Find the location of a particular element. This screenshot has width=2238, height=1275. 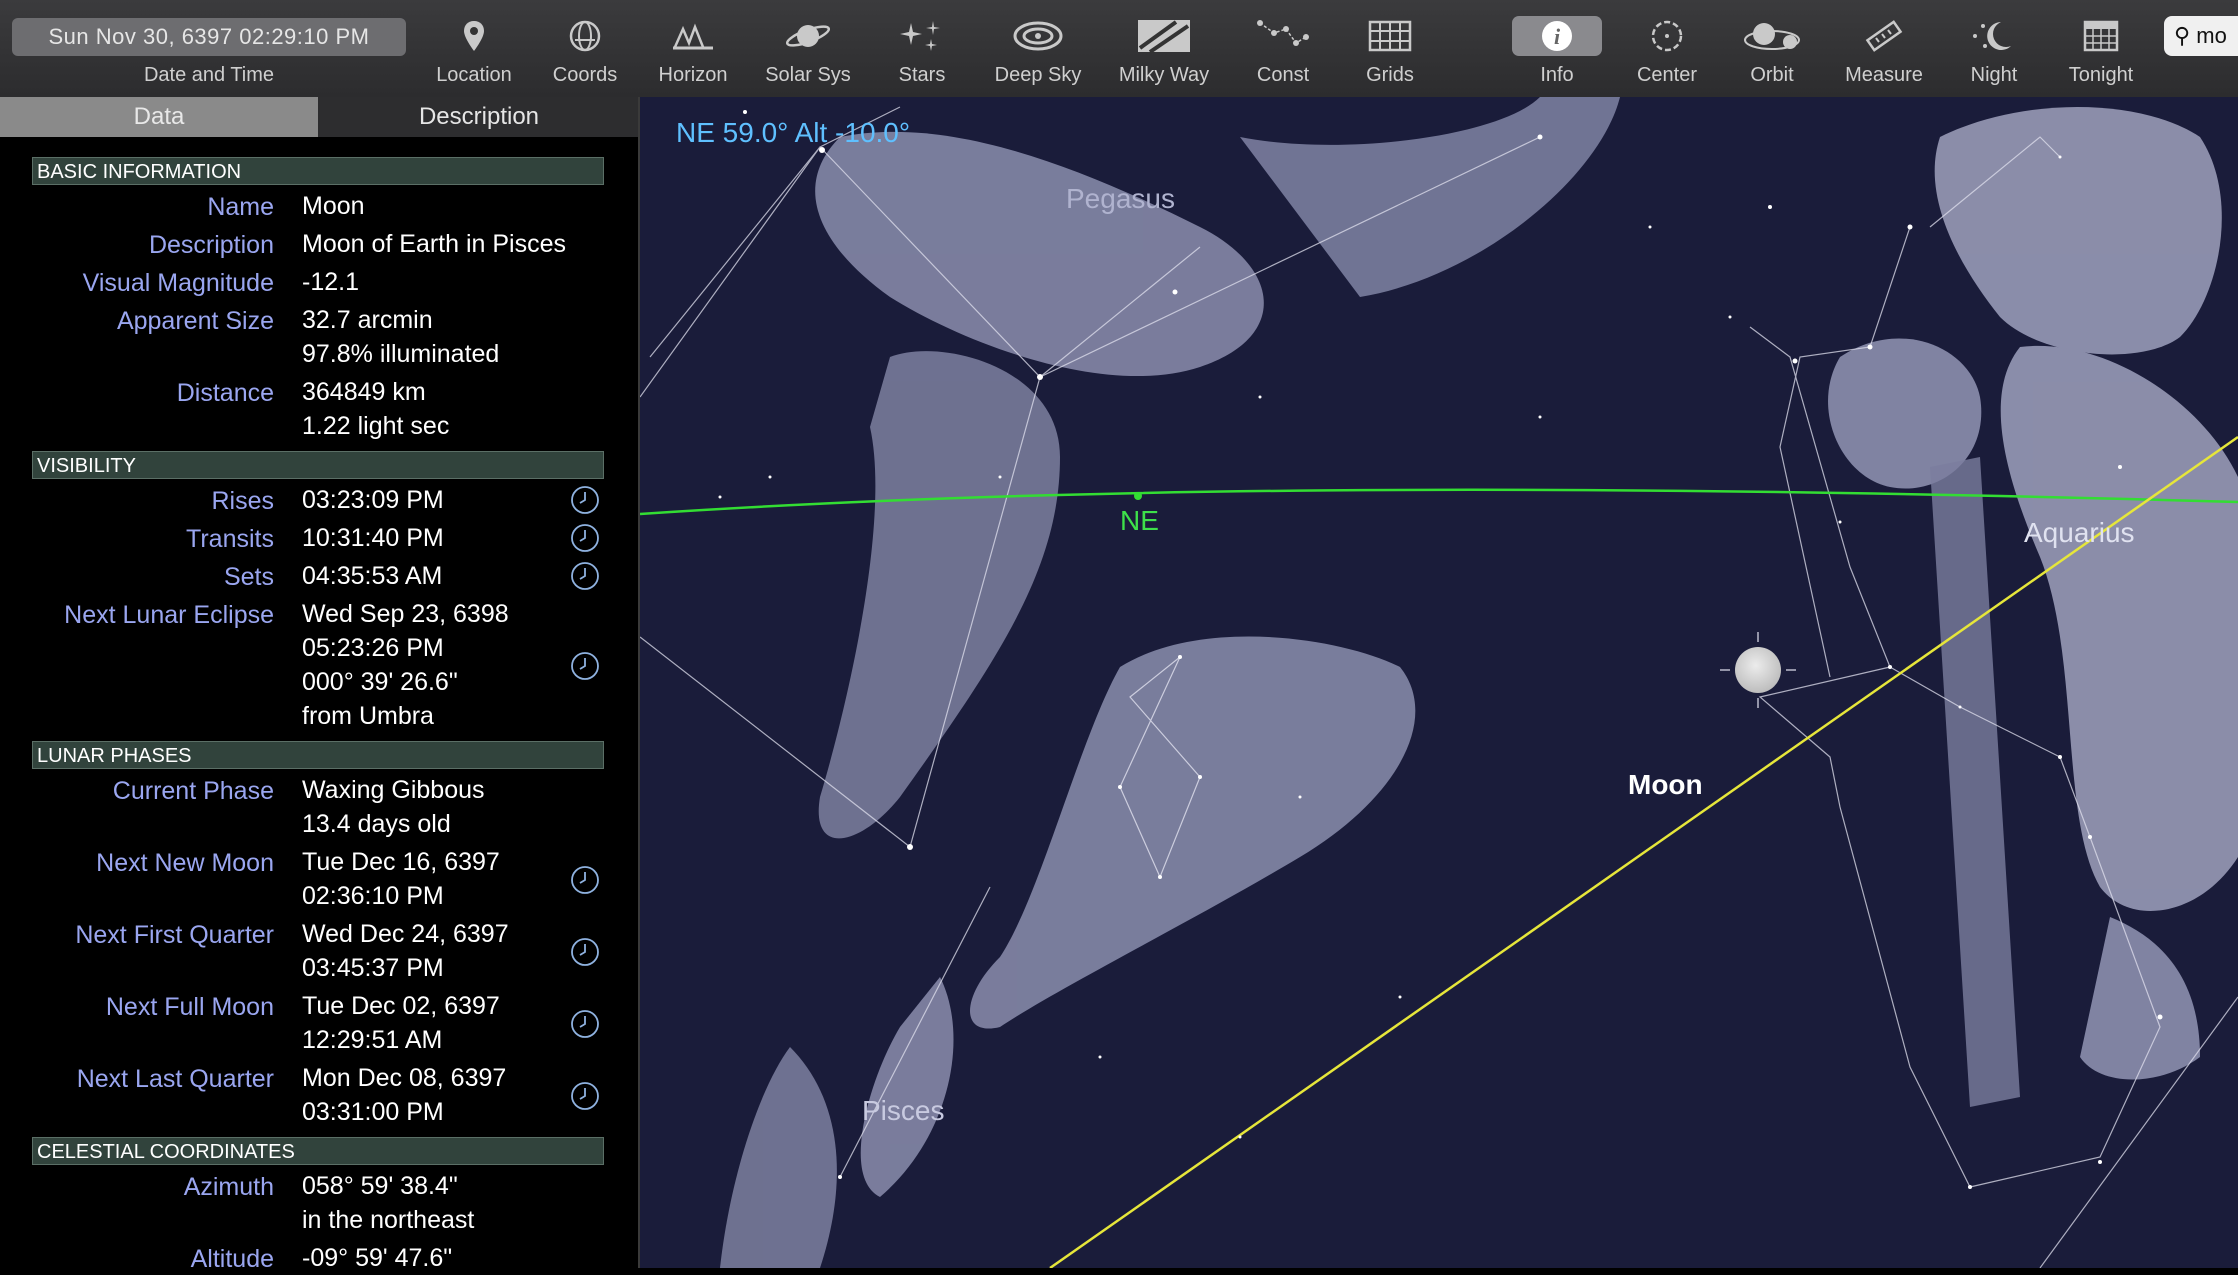

center-label: Center is located at coordinates (1667, 75).